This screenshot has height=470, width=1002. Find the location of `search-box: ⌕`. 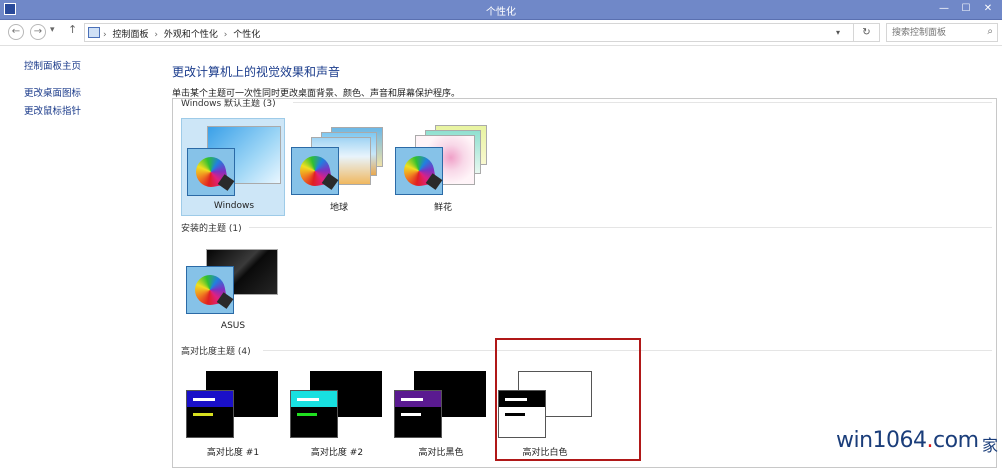

search-box: ⌕ is located at coordinates (942, 32).